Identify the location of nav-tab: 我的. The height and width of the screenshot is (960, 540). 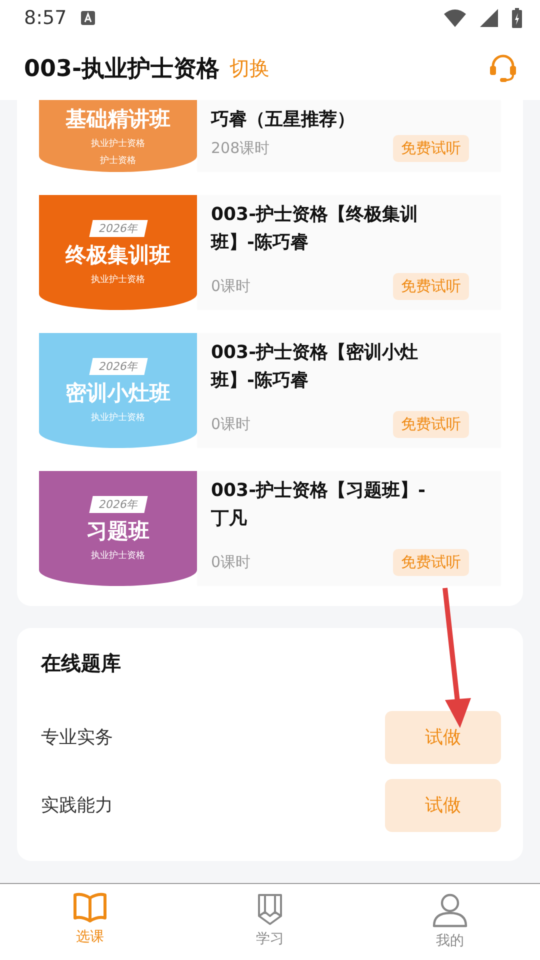
(450, 922).